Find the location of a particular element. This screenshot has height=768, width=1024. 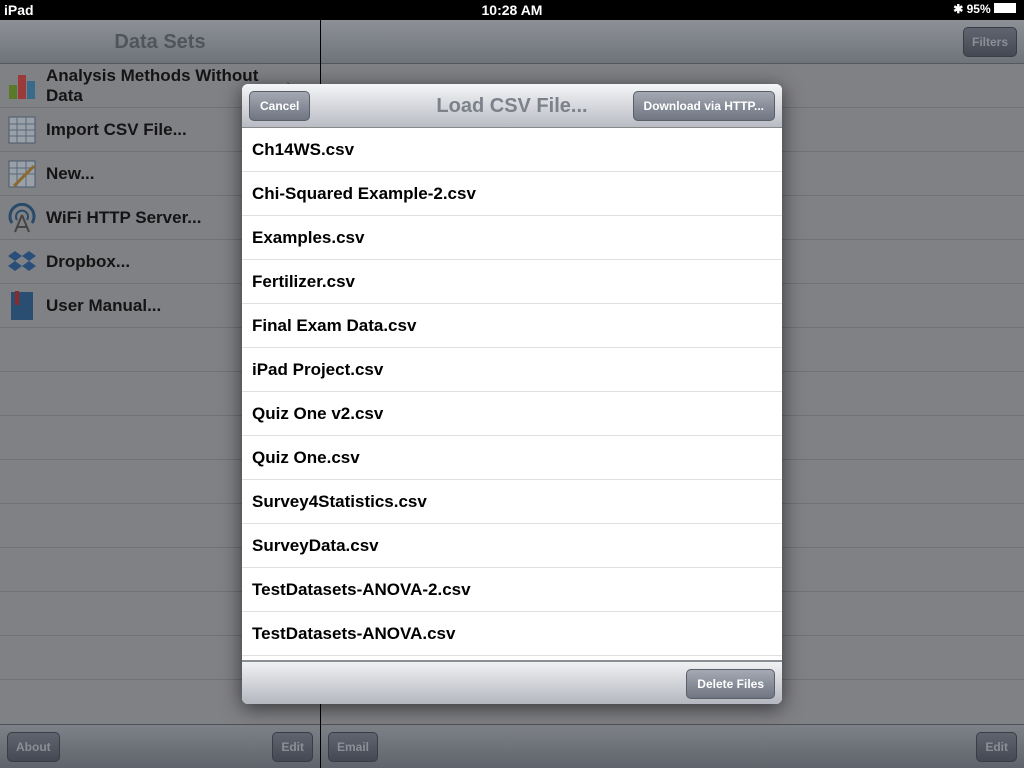

file-row: SurveyData.csv is located at coordinates (512, 546).